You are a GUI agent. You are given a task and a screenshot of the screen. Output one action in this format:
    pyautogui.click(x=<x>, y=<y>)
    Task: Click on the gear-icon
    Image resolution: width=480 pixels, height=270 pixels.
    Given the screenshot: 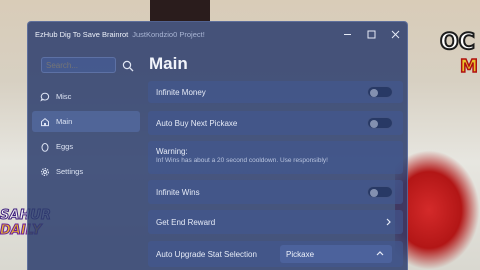 What is the action you would take?
    pyautogui.click(x=45, y=172)
    